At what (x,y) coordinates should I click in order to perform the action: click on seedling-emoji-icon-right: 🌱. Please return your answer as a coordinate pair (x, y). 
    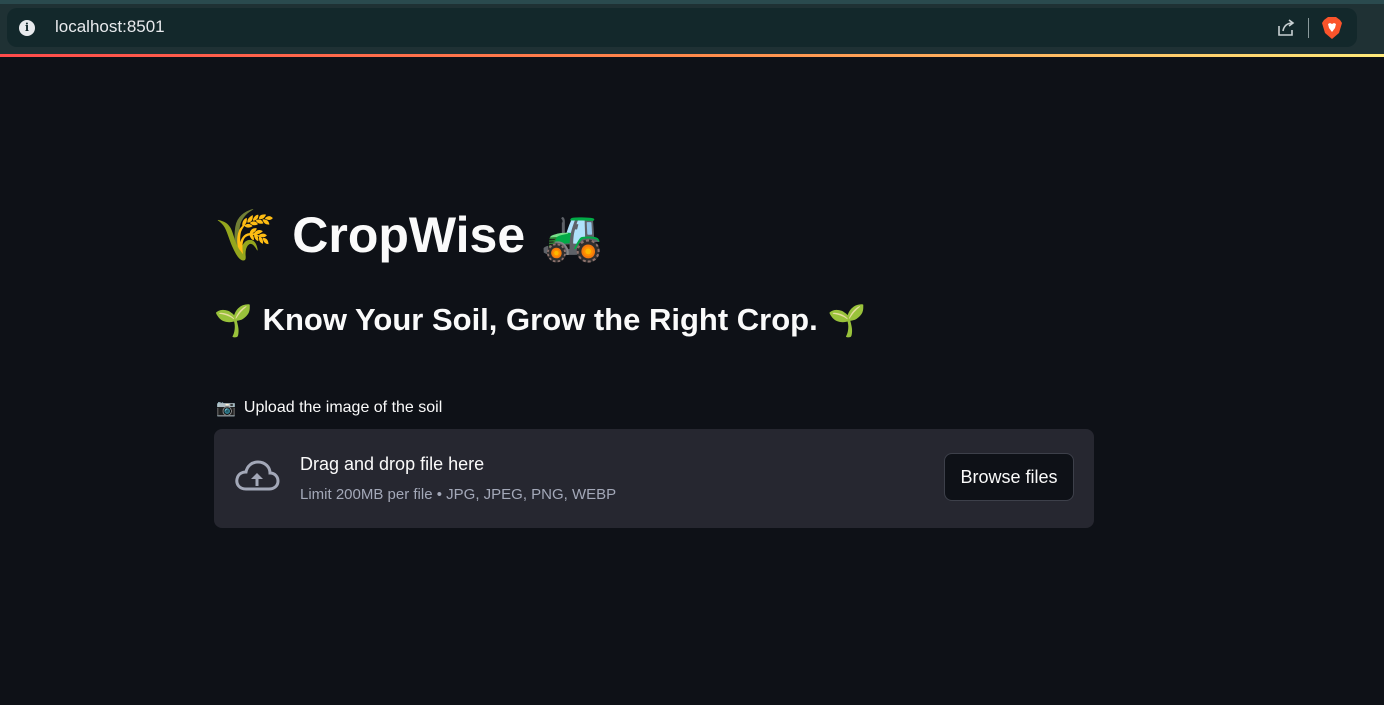
    Looking at the image, I should click on (847, 320).